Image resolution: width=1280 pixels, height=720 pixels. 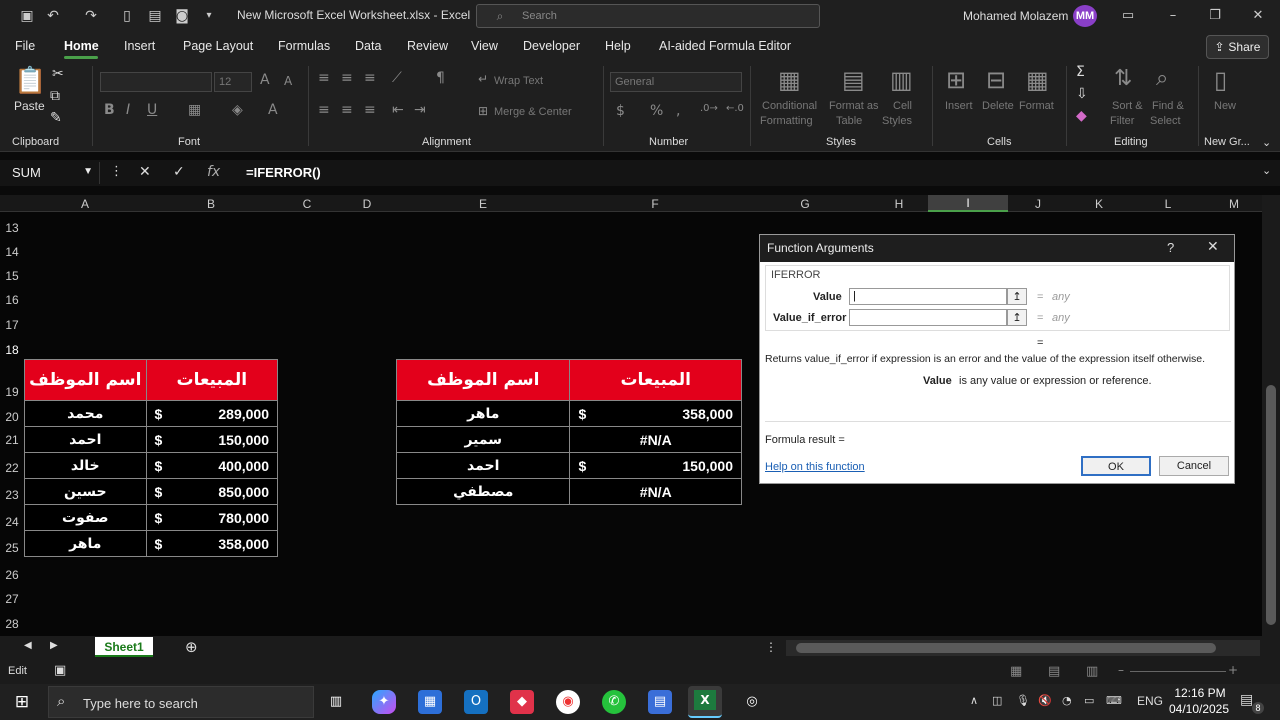 What do you see at coordinates (430, 702) in the screenshot?
I see `microsoft-store-icon: ▦` at bounding box center [430, 702].